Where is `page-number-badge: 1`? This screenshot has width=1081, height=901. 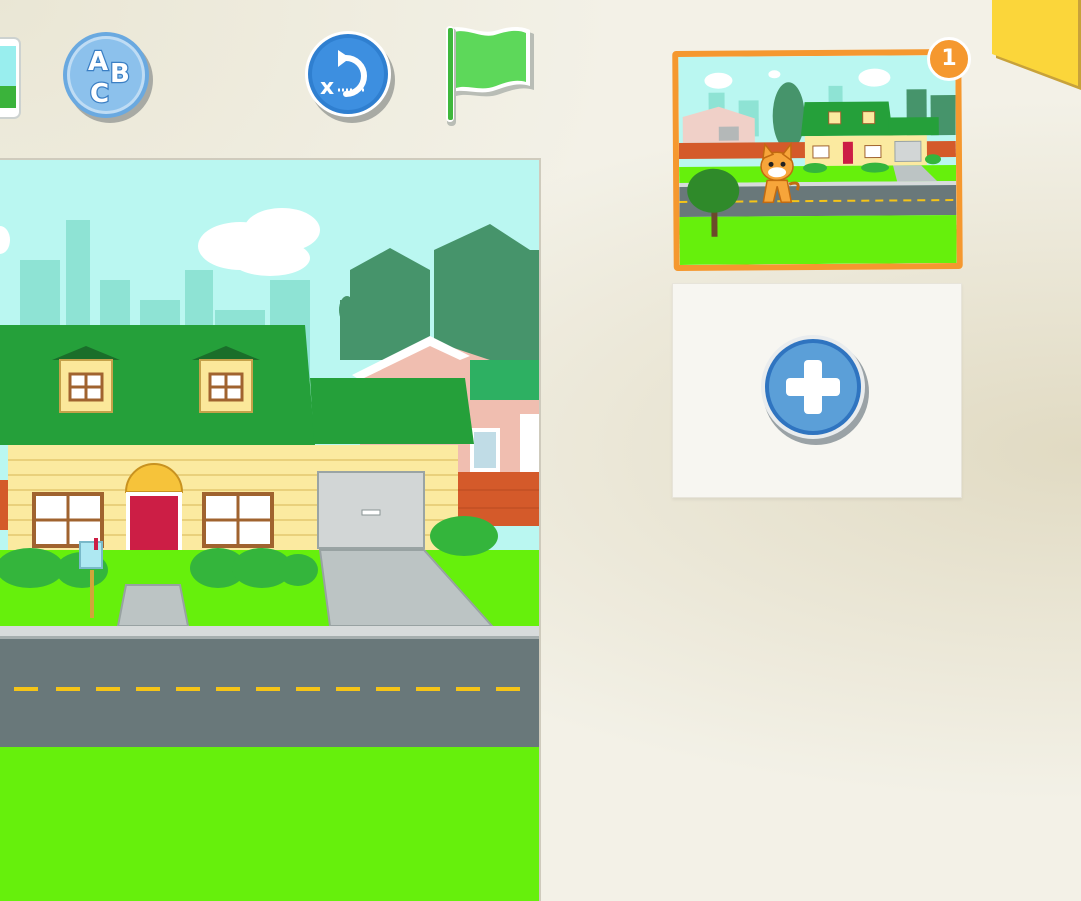 page-number-badge: 1 is located at coordinates (949, 59).